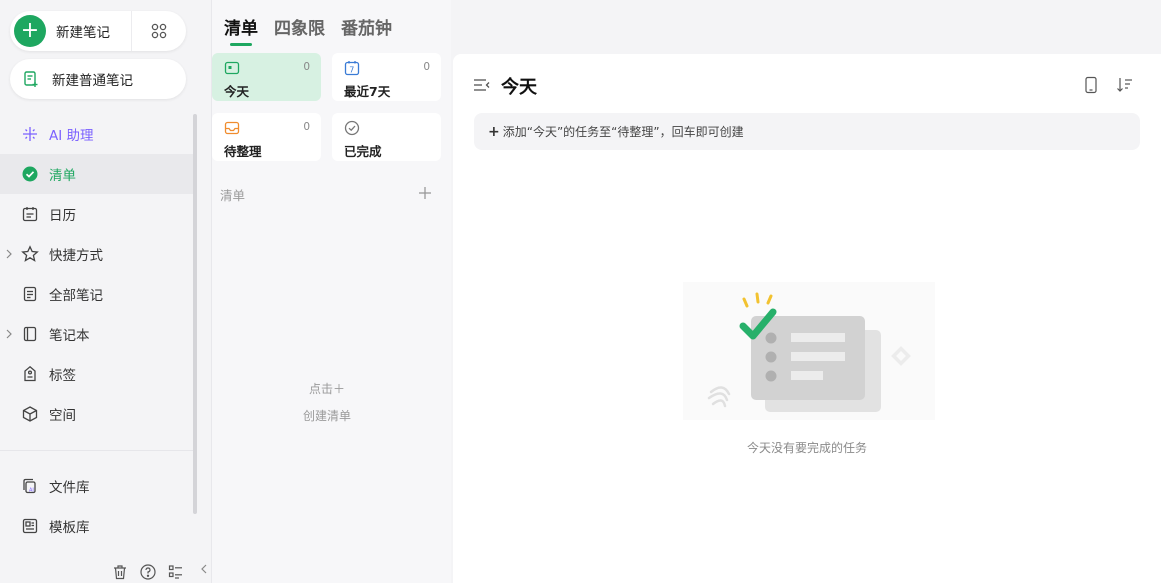 This screenshot has height=583, width=1161. Describe the element at coordinates (30, 134) in the screenshot. I see `sparkle-icon` at that location.